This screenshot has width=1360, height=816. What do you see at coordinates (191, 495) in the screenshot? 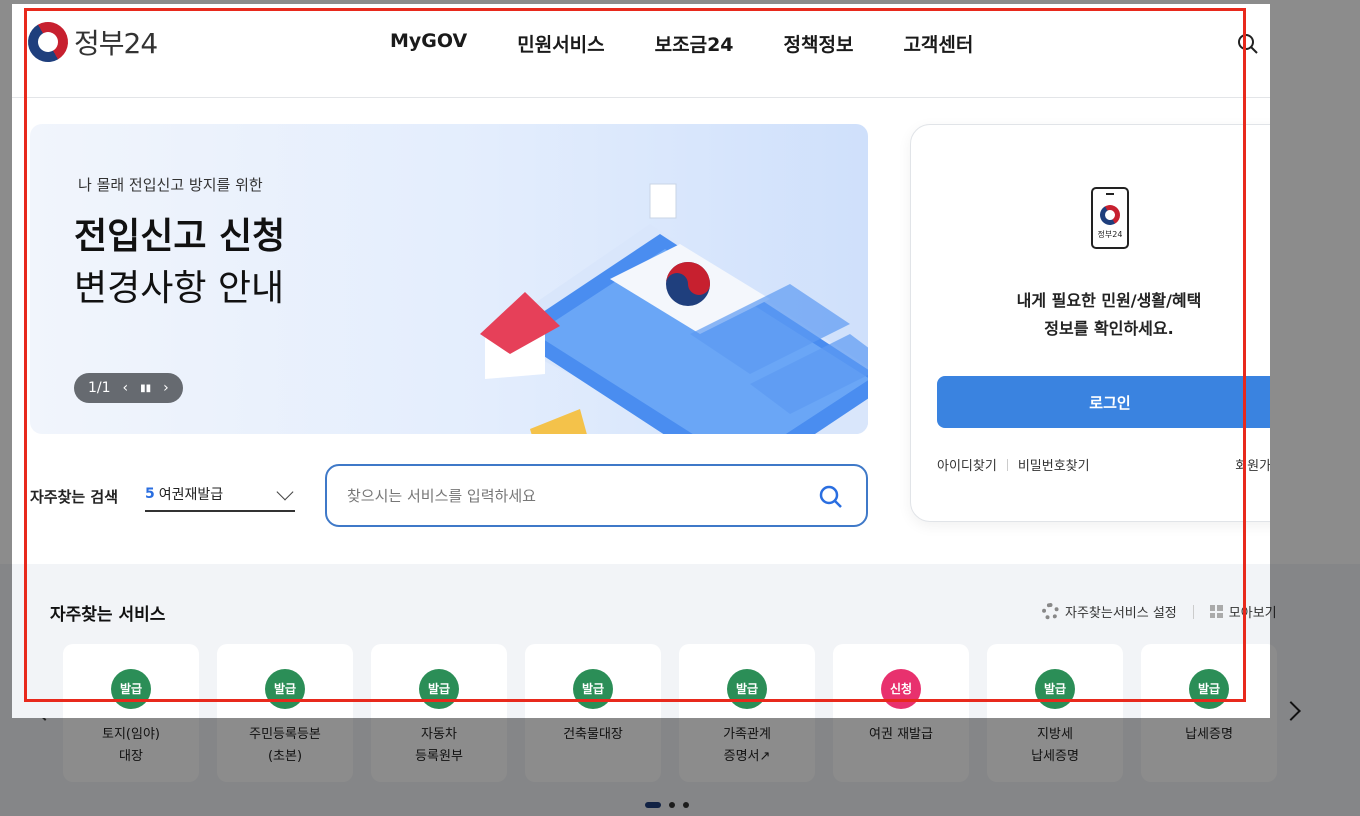
I see `frequent-search-value: 여권재발급` at bounding box center [191, 495].